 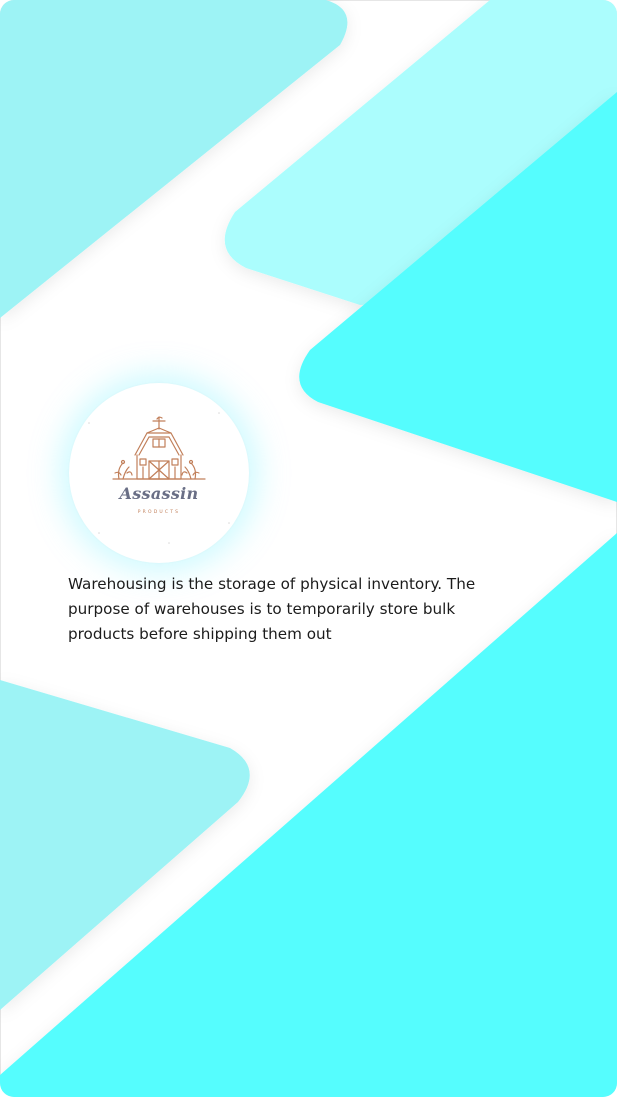 I want to click on brand-logo: Assassin PRODUCTS, so click(x=159, y=473).